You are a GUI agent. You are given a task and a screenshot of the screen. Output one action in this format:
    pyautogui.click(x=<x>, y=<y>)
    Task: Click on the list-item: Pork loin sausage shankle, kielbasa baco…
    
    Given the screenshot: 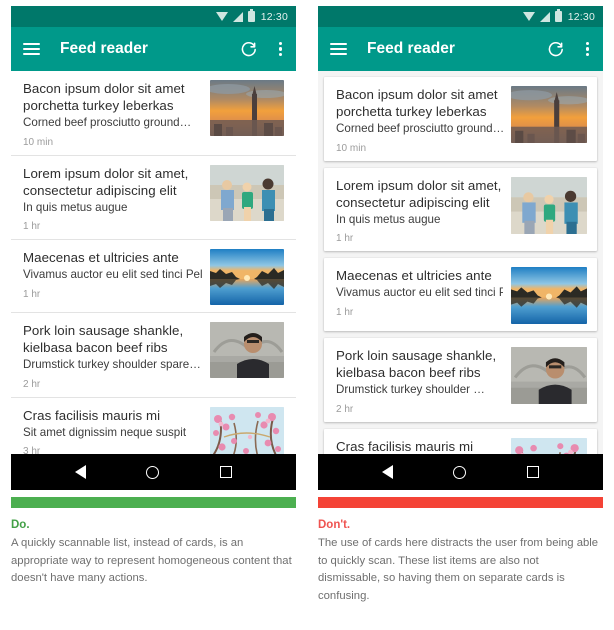 What is the action you would take?
    pyautogui.click(x=153, y=355)
    